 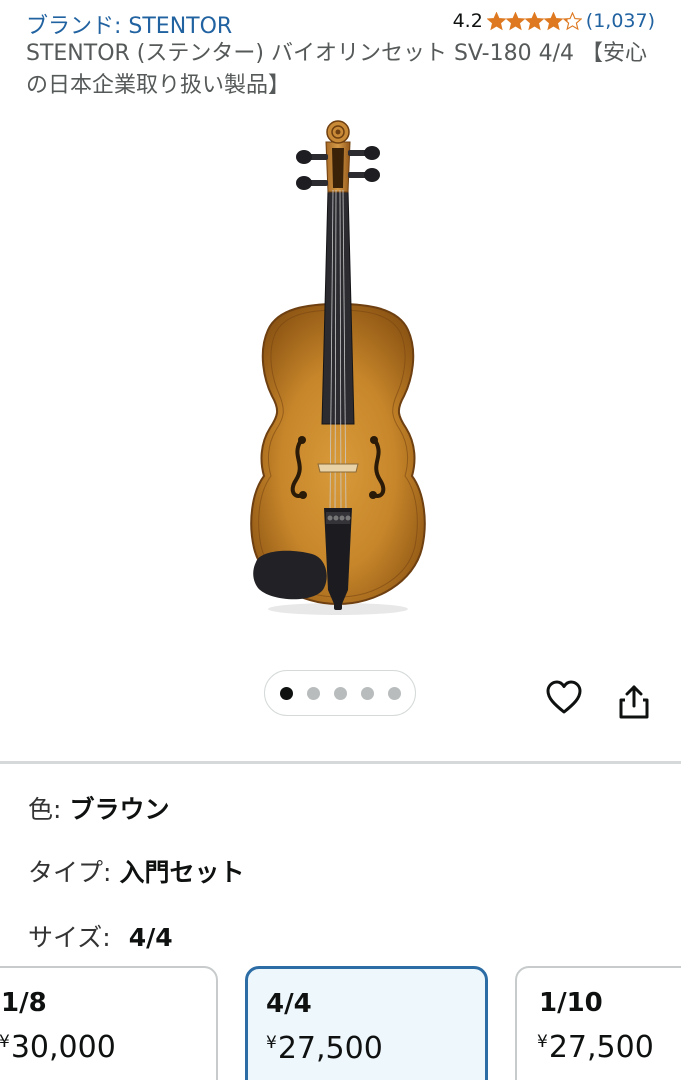 What do you see at coordinates (571, 1003) in the screenshot?
I see `size-option-name: 1/10` at bounding box center [571, 1003].